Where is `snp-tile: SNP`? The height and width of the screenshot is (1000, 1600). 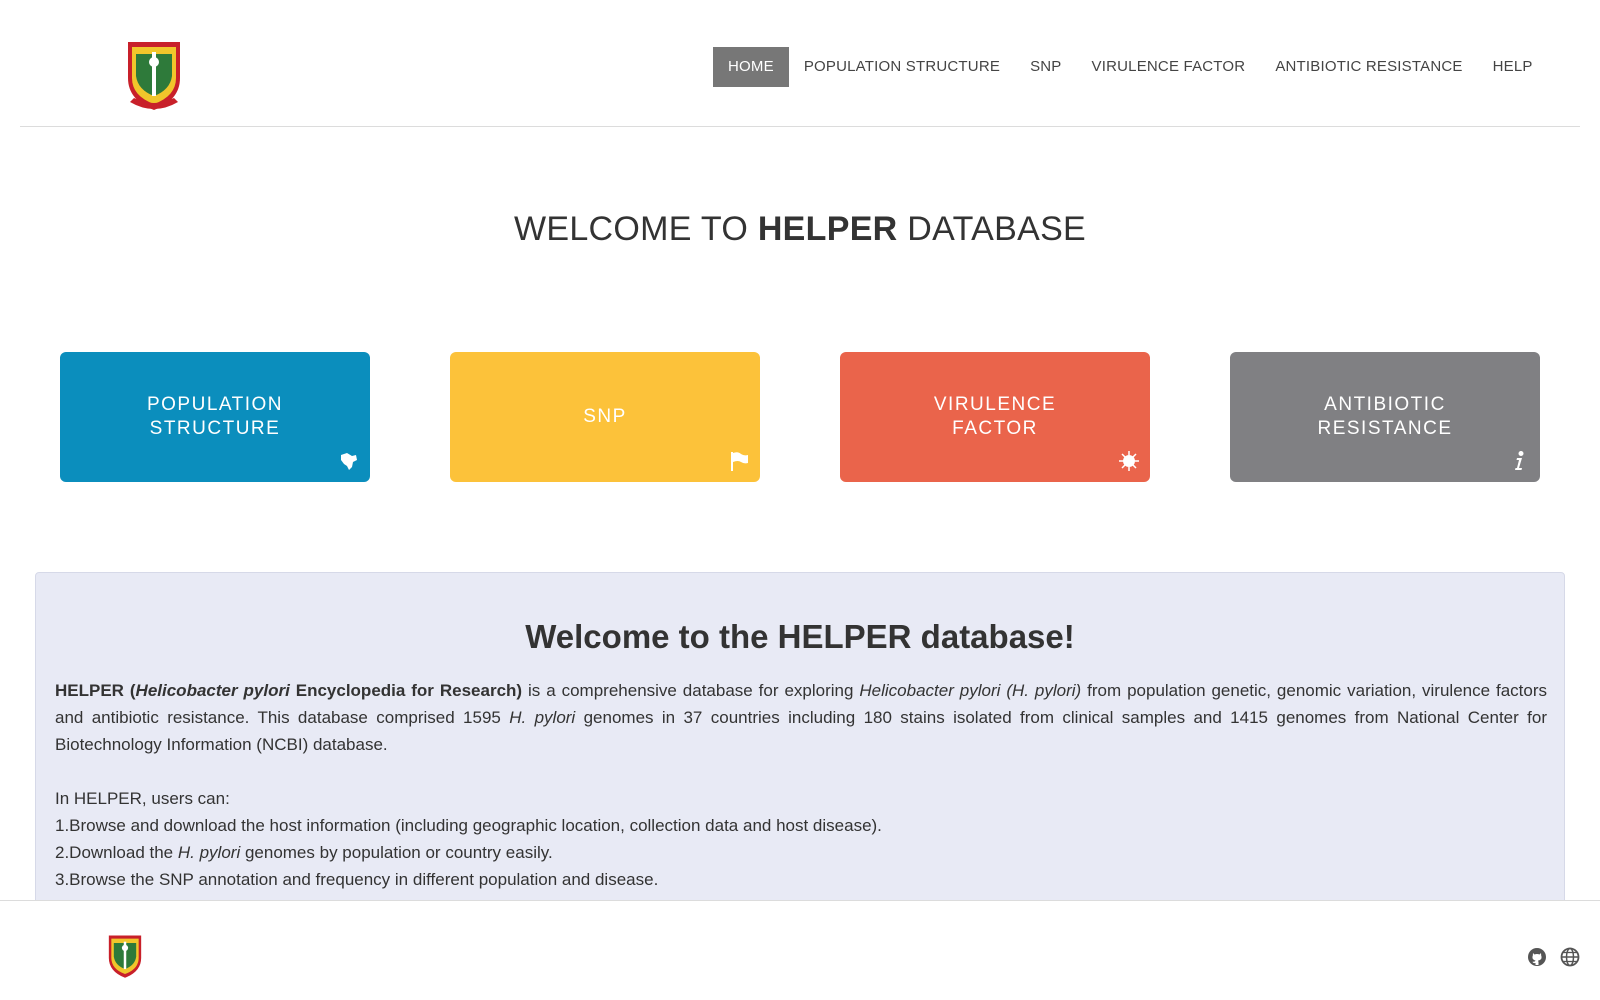 snp-tile: SNP is located at coordinates (605, 417).